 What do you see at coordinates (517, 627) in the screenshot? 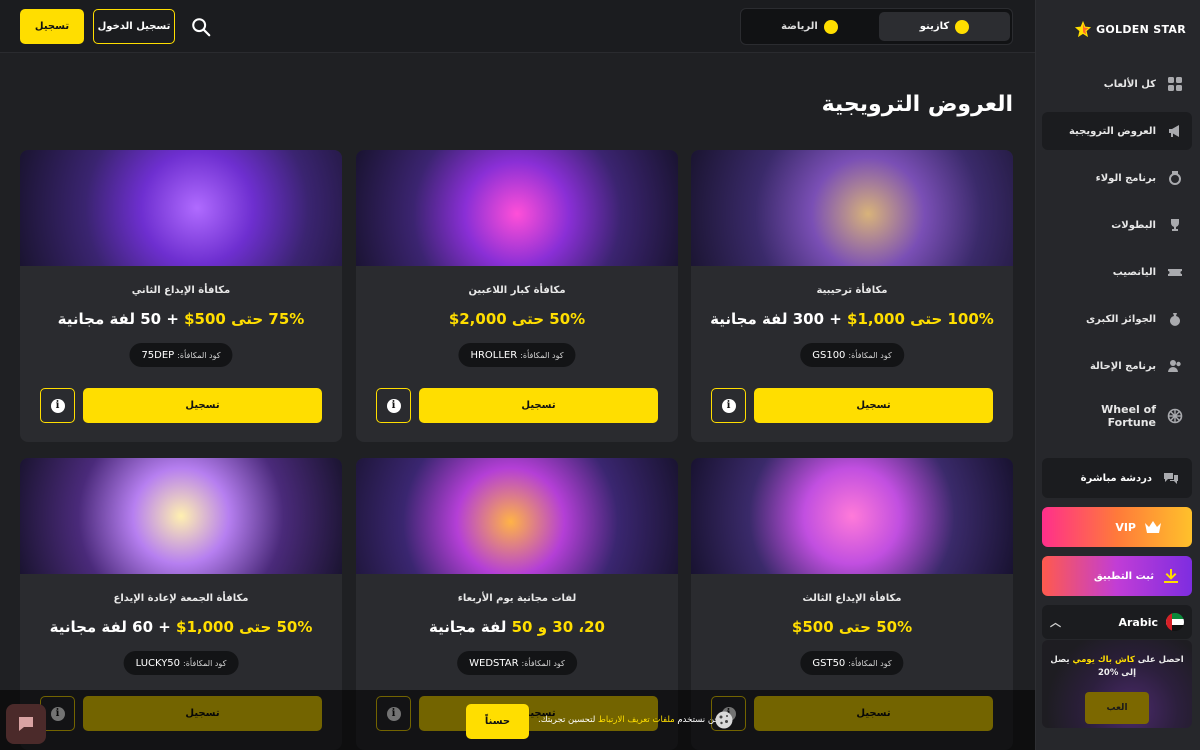
I see `promo-offer: 20، 30 و 50 لفة مجانية` at bounding box center [517, 627].